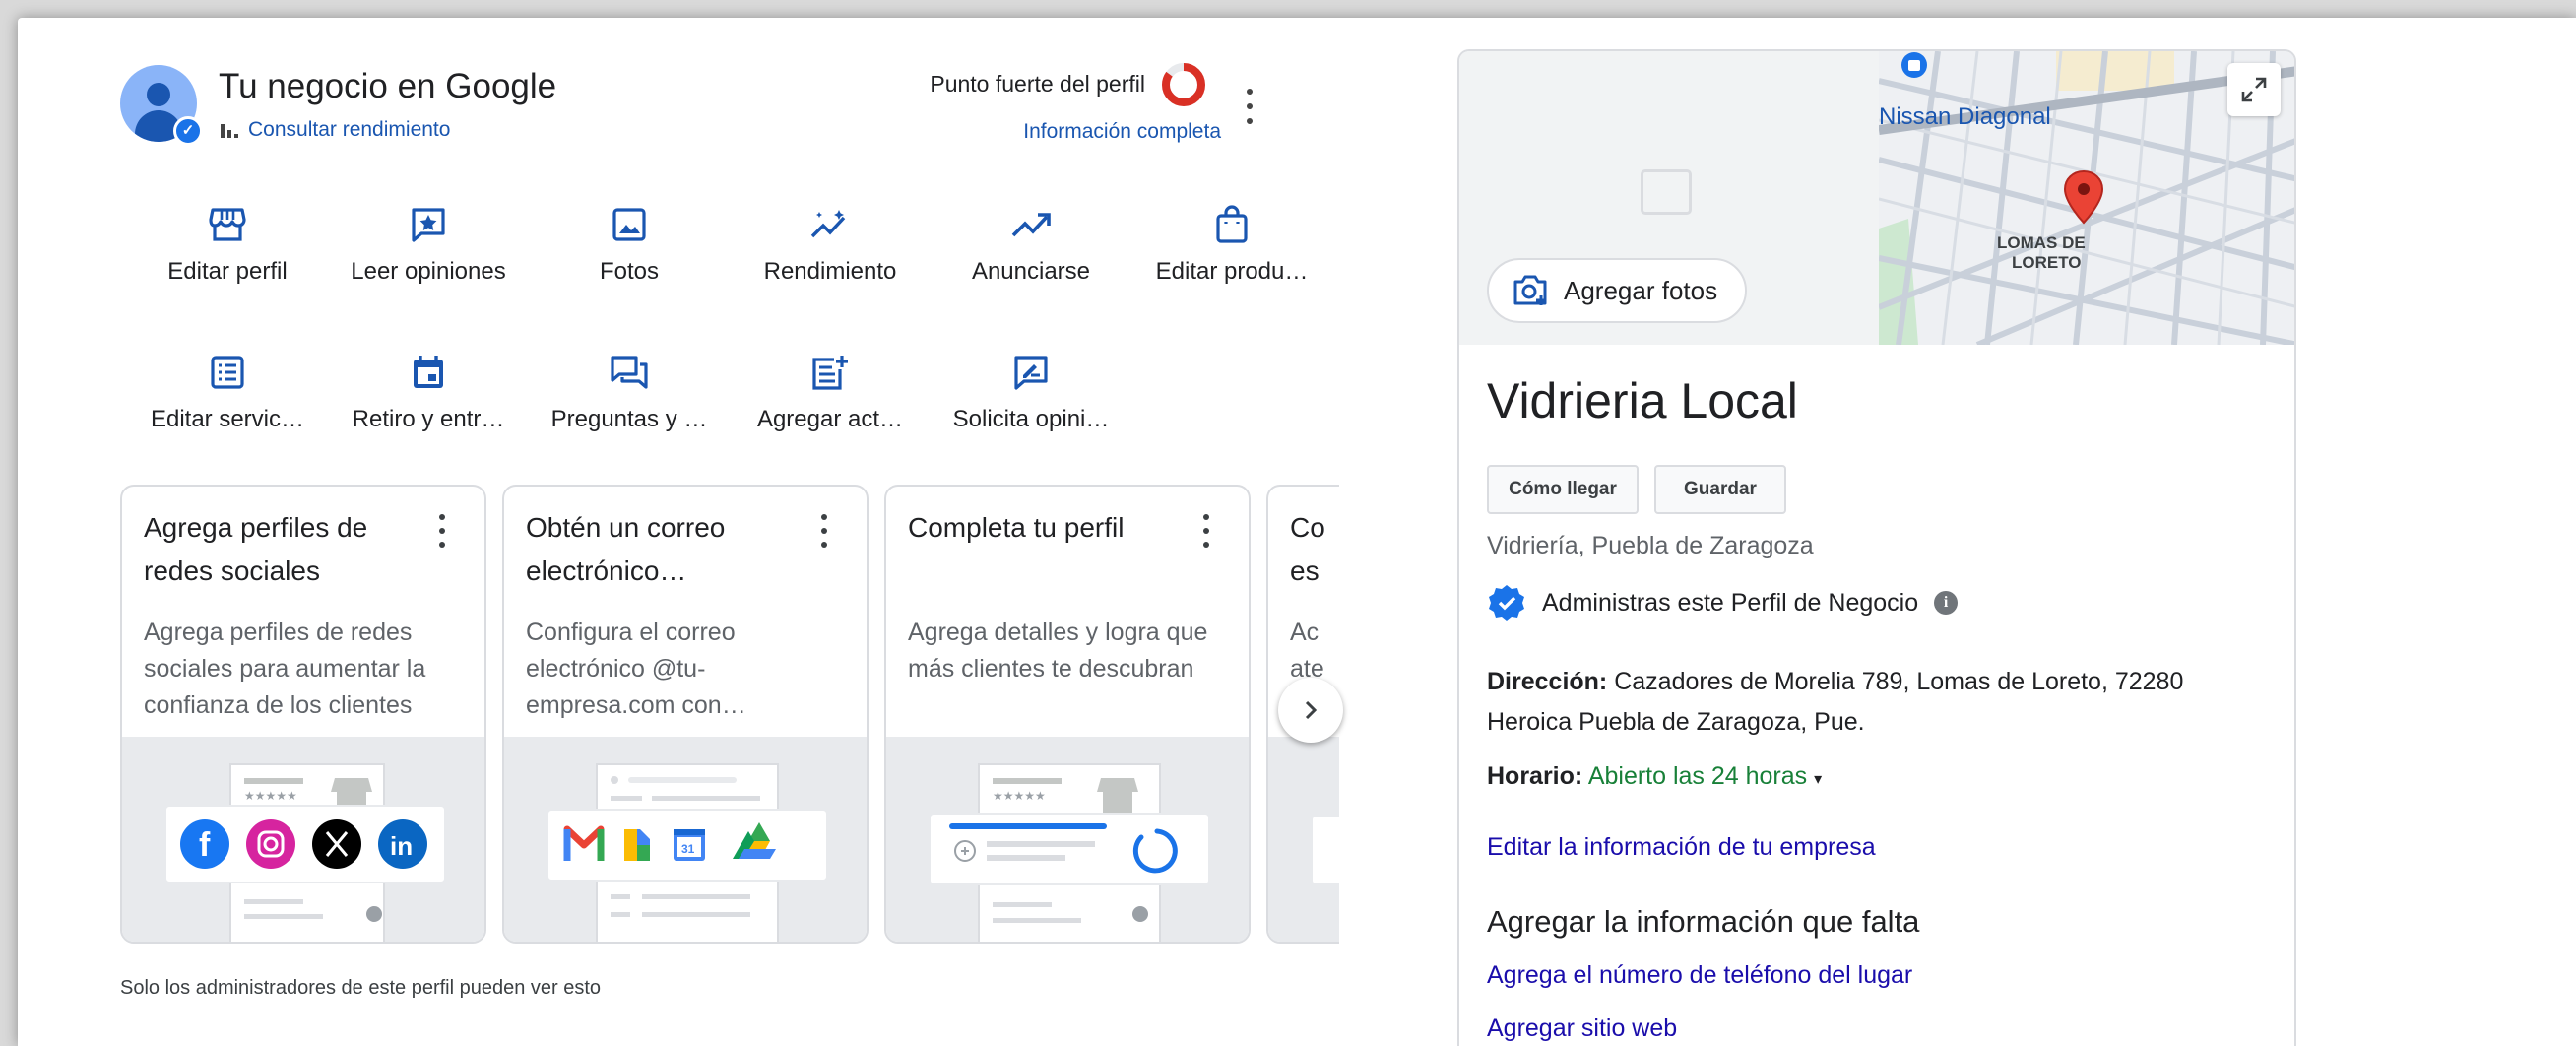 This screenshot has width=2576, height=1046. I want to click on add-photo-camera-icon, so click(1530, 290).